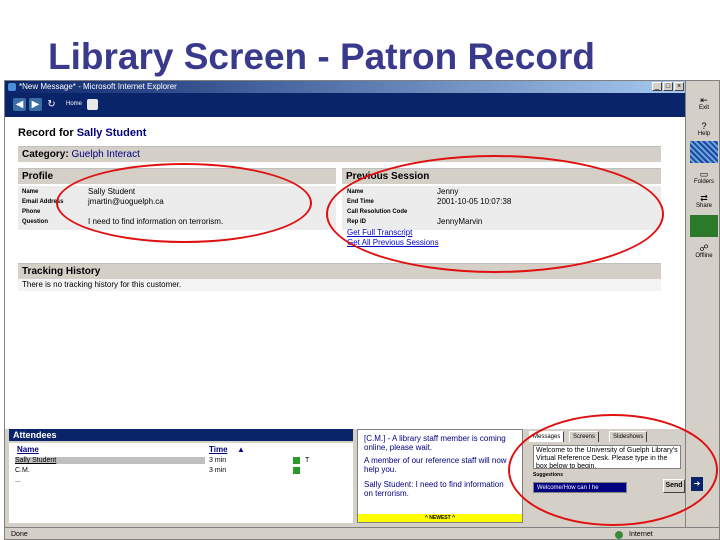 The width and height of the screenshot is (720, 540). Describe the element at coordinates (184, 203) in the screenshot. I see `annotation-ellipse-profile` at that location.